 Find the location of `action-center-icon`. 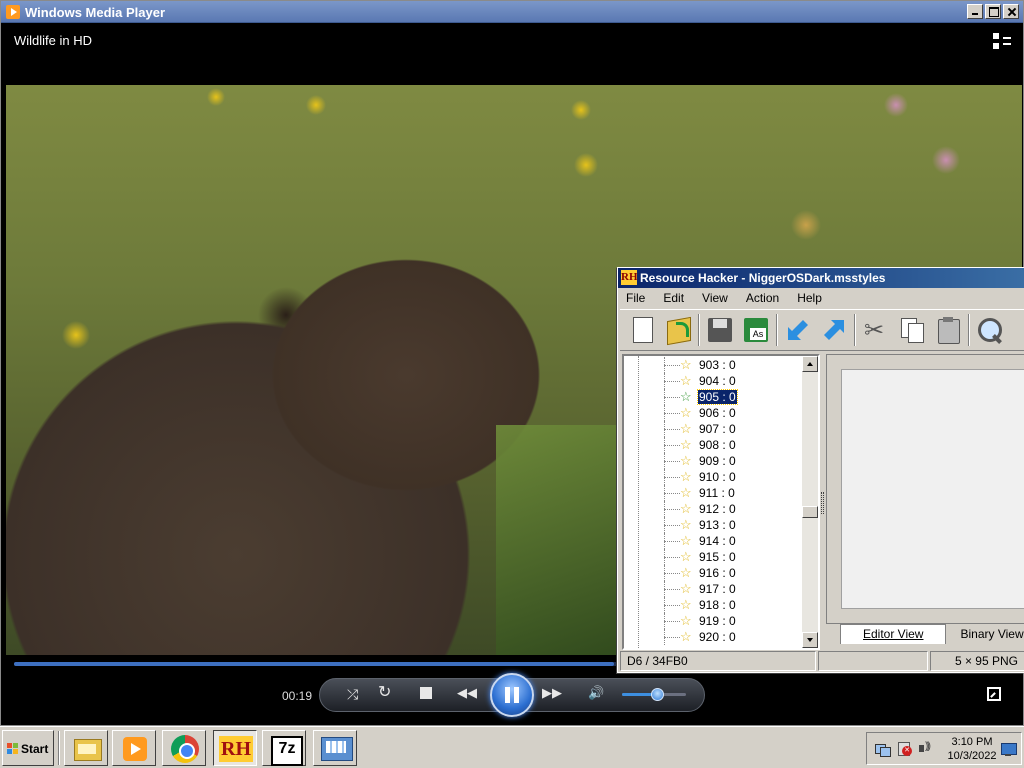

action-center-icon is located at coordinates (904, 749).